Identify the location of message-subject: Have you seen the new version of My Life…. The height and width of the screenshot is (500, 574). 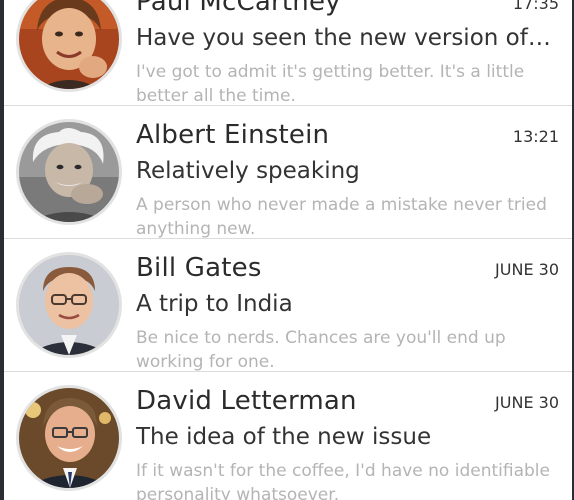
(346, 38).